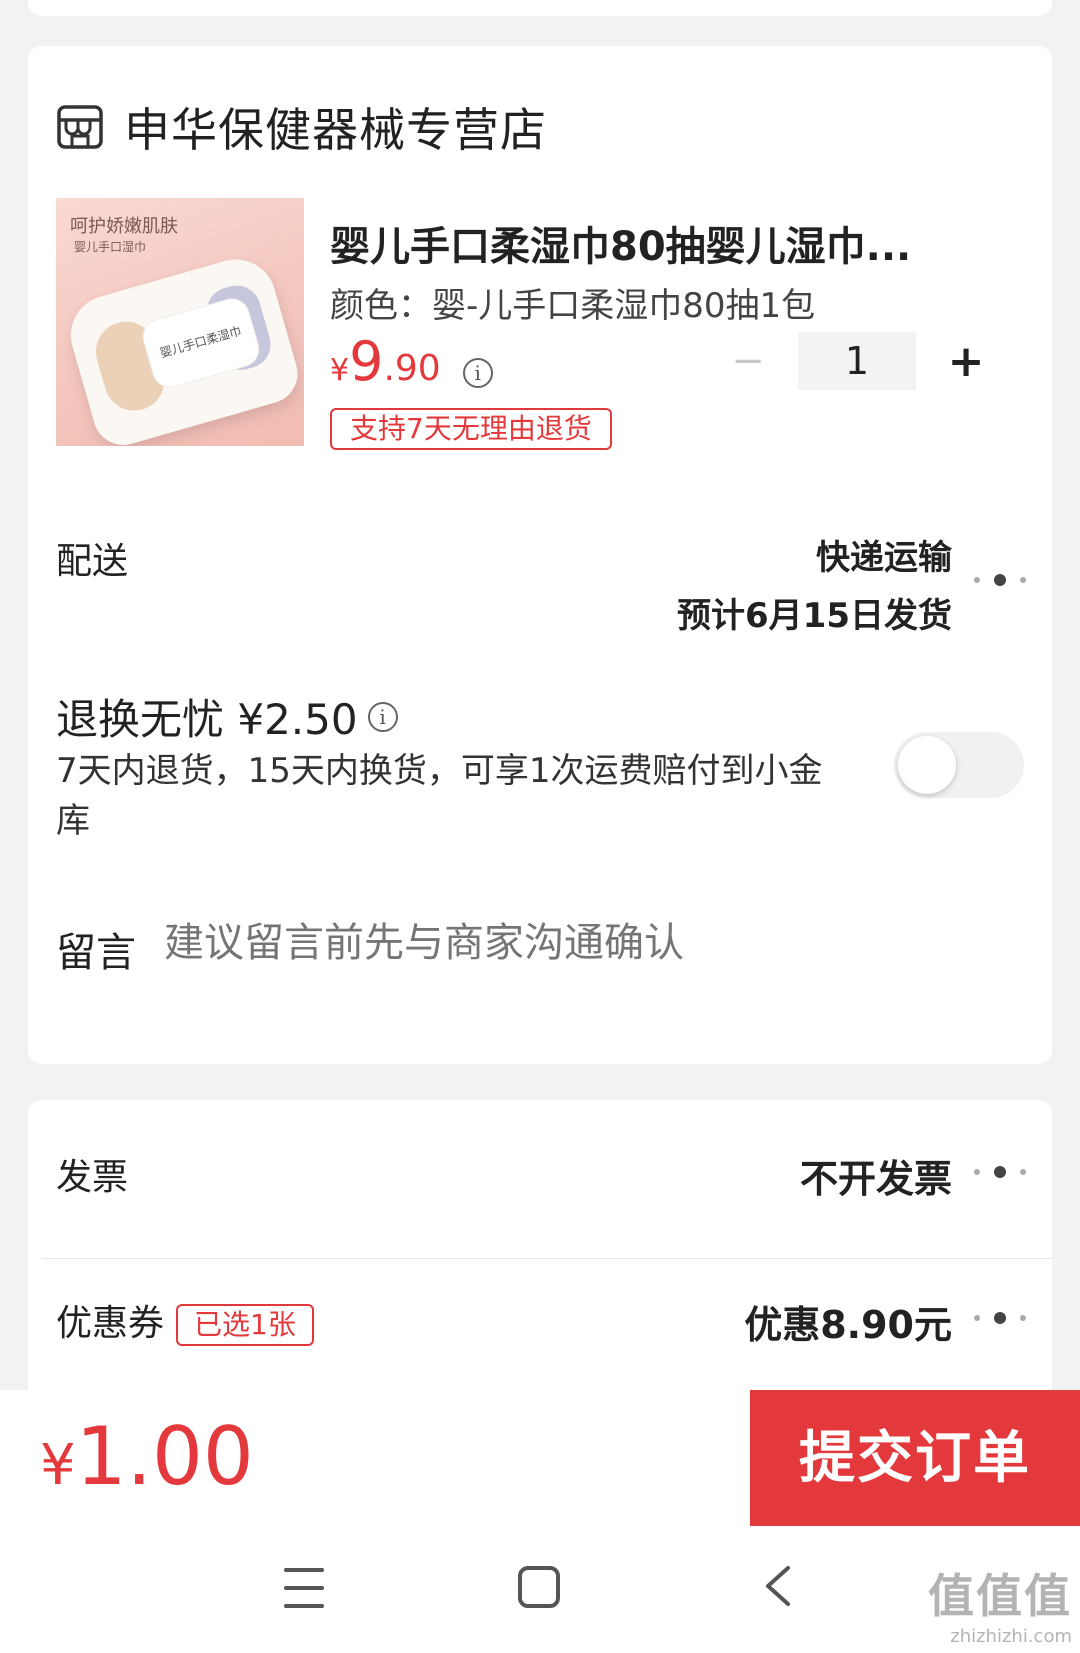 This screenshot has width=1080, height=1653. Describe the element at coordinates (966, 361) in the screenshot. I see `increase-button: +` at that location.